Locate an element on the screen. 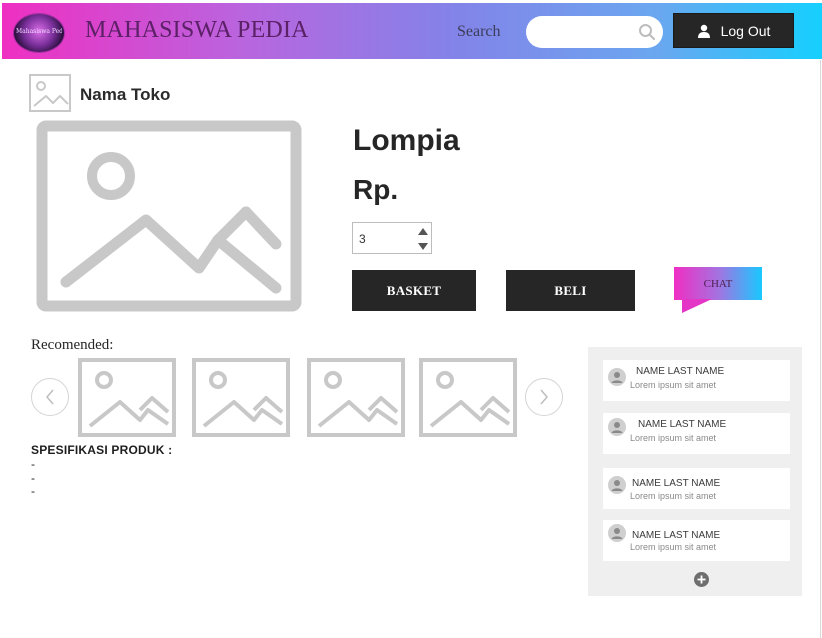 The image size is (822, 638). chat-bubble-tail is located at coordinates (697, 306).